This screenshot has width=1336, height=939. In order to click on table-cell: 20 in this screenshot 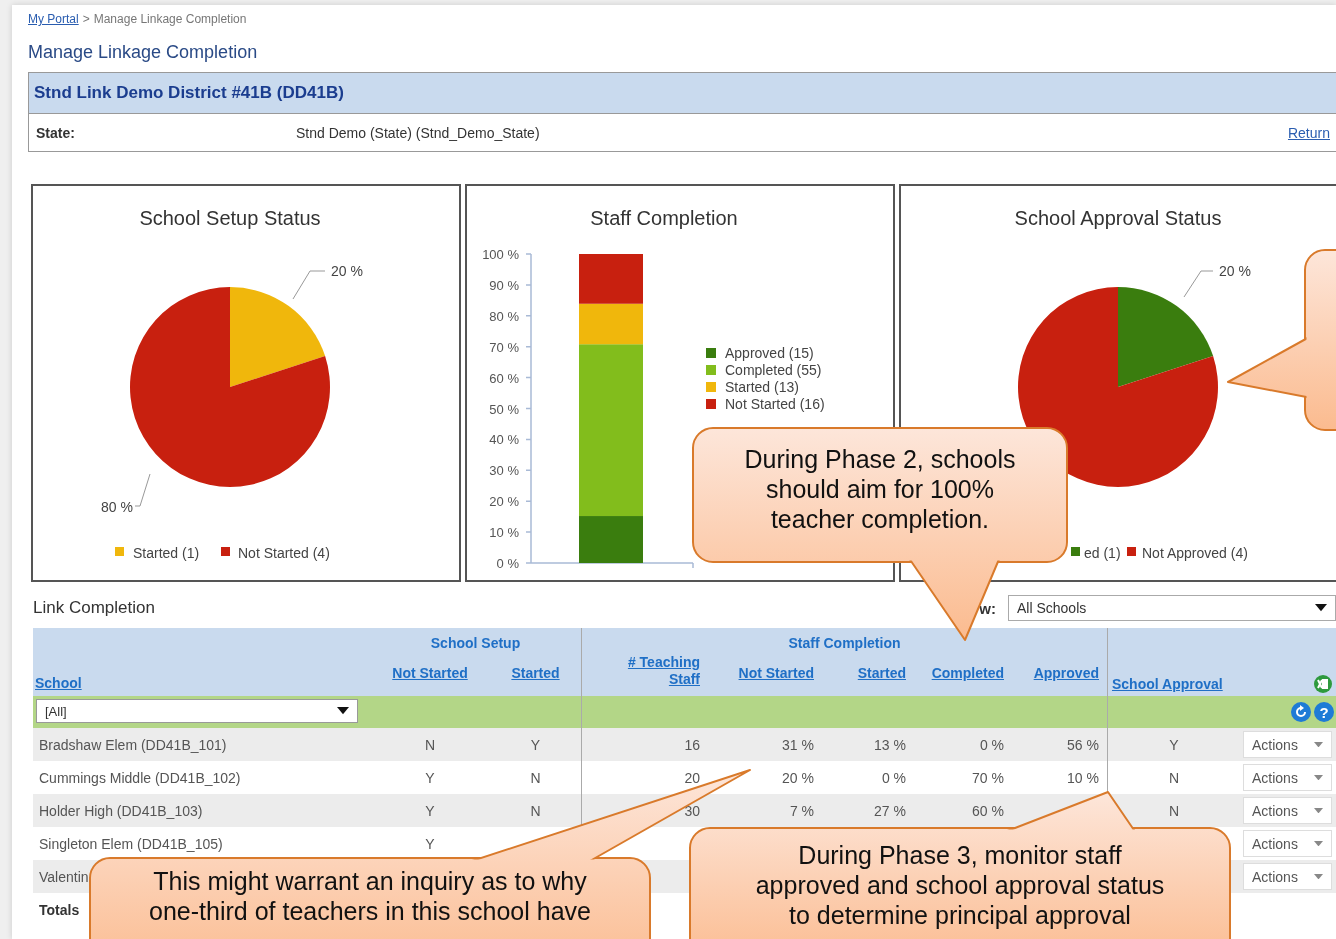, I will do `click(692, 777)`.